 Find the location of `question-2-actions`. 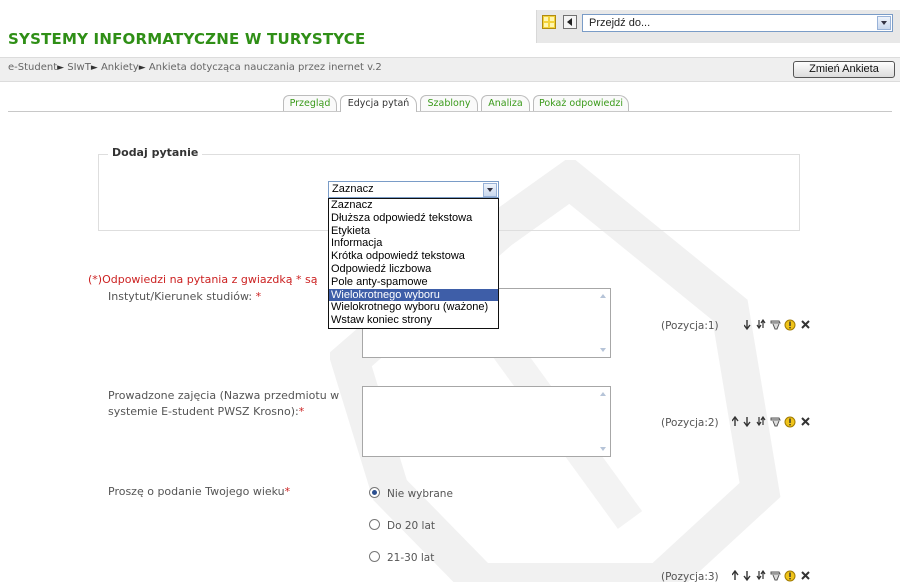

question-2-actions is located at coordinates (771, 422).